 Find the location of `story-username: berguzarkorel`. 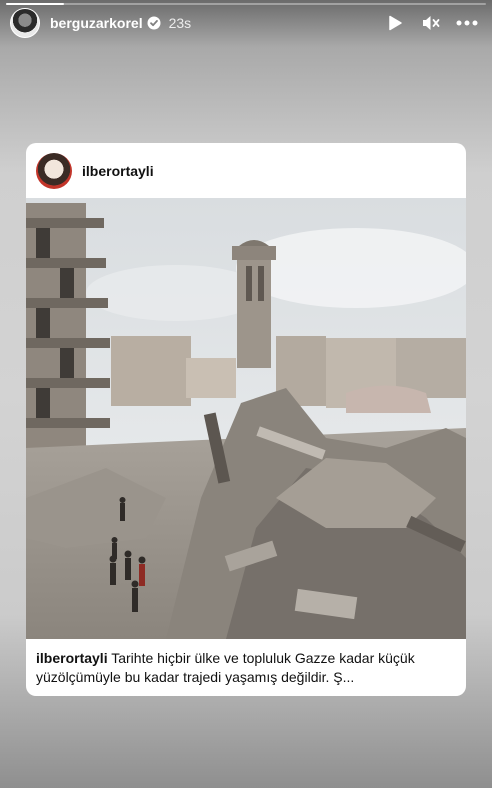

story-username: berguzarkorel is located at coordinates (96, 23).